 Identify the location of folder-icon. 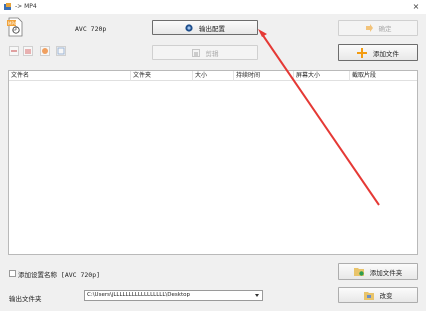
(368, 295).